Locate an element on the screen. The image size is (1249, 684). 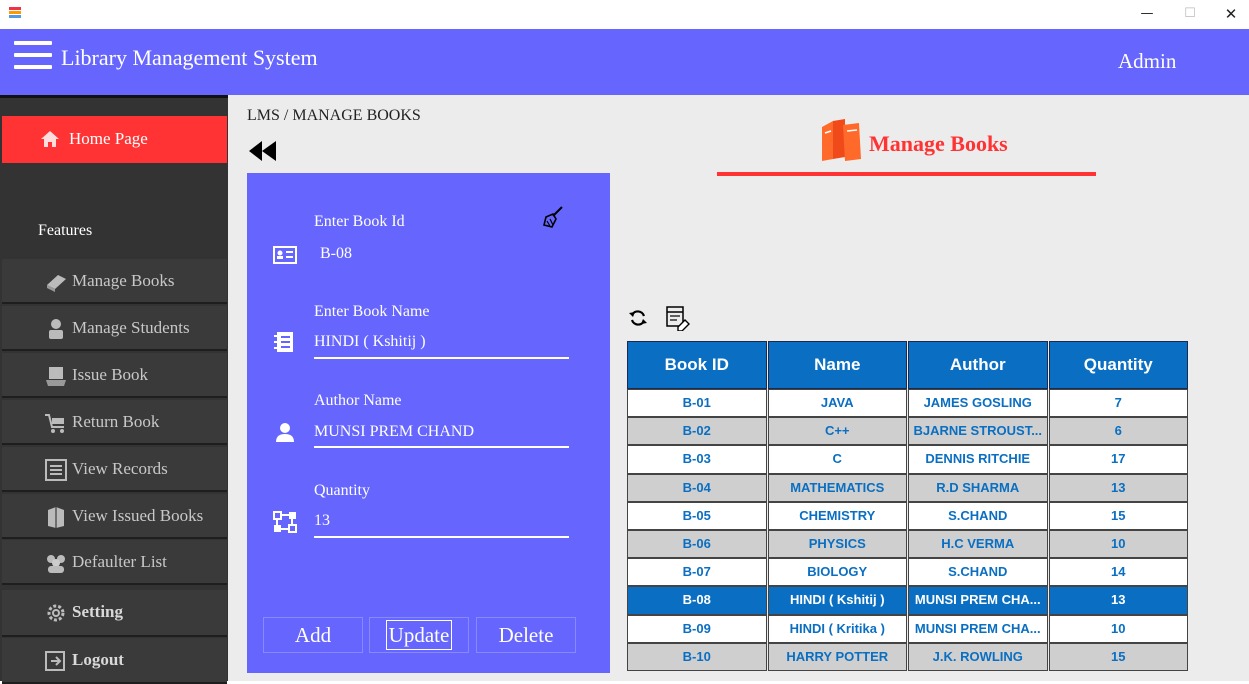
table-row: B-03 C DENNIS RITCHIE 17 is located at coordinates (908, 459).